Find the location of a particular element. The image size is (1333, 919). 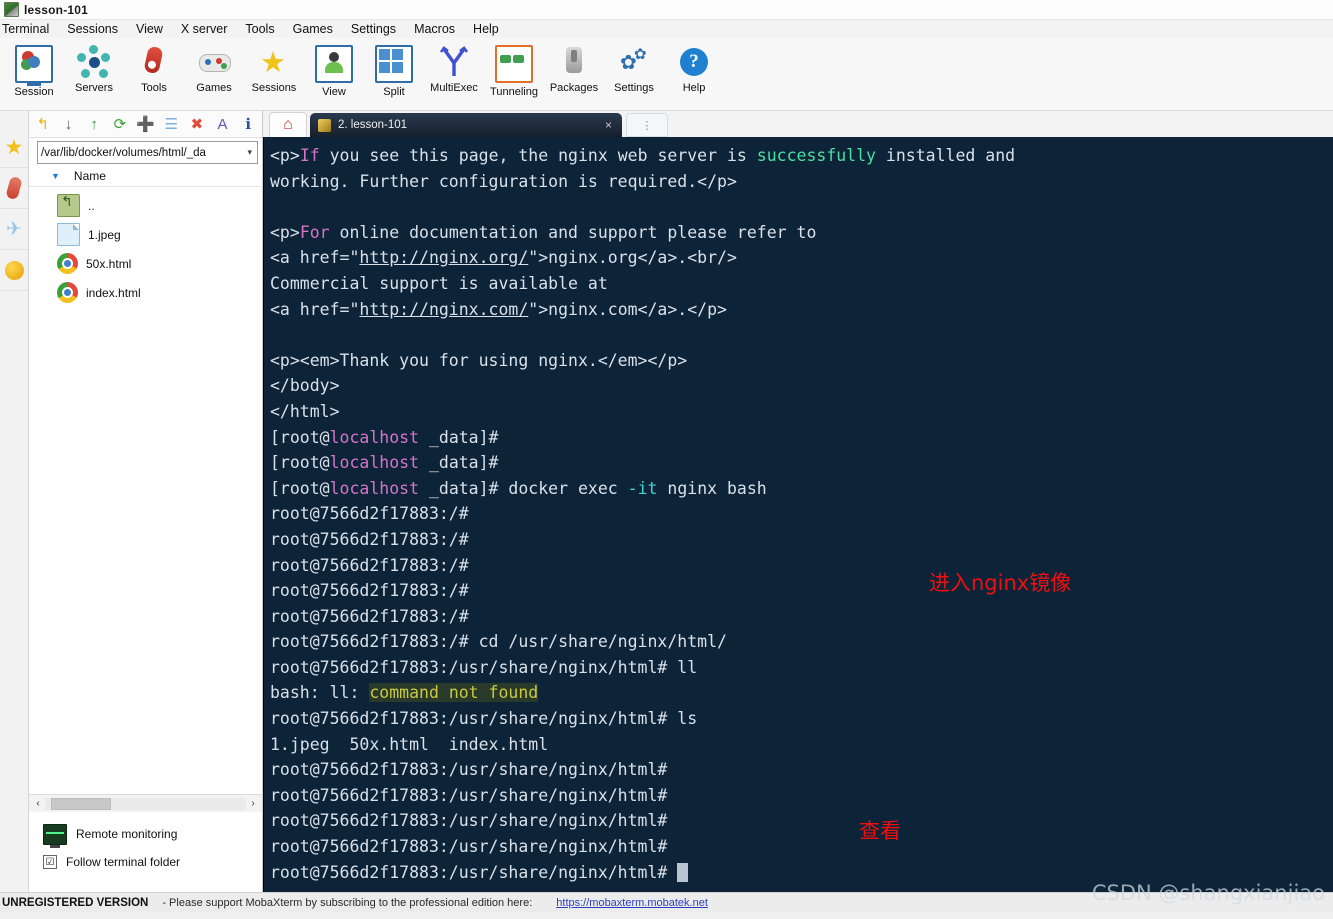

toolbar-button-view: View is located at coordinates (334, 69).